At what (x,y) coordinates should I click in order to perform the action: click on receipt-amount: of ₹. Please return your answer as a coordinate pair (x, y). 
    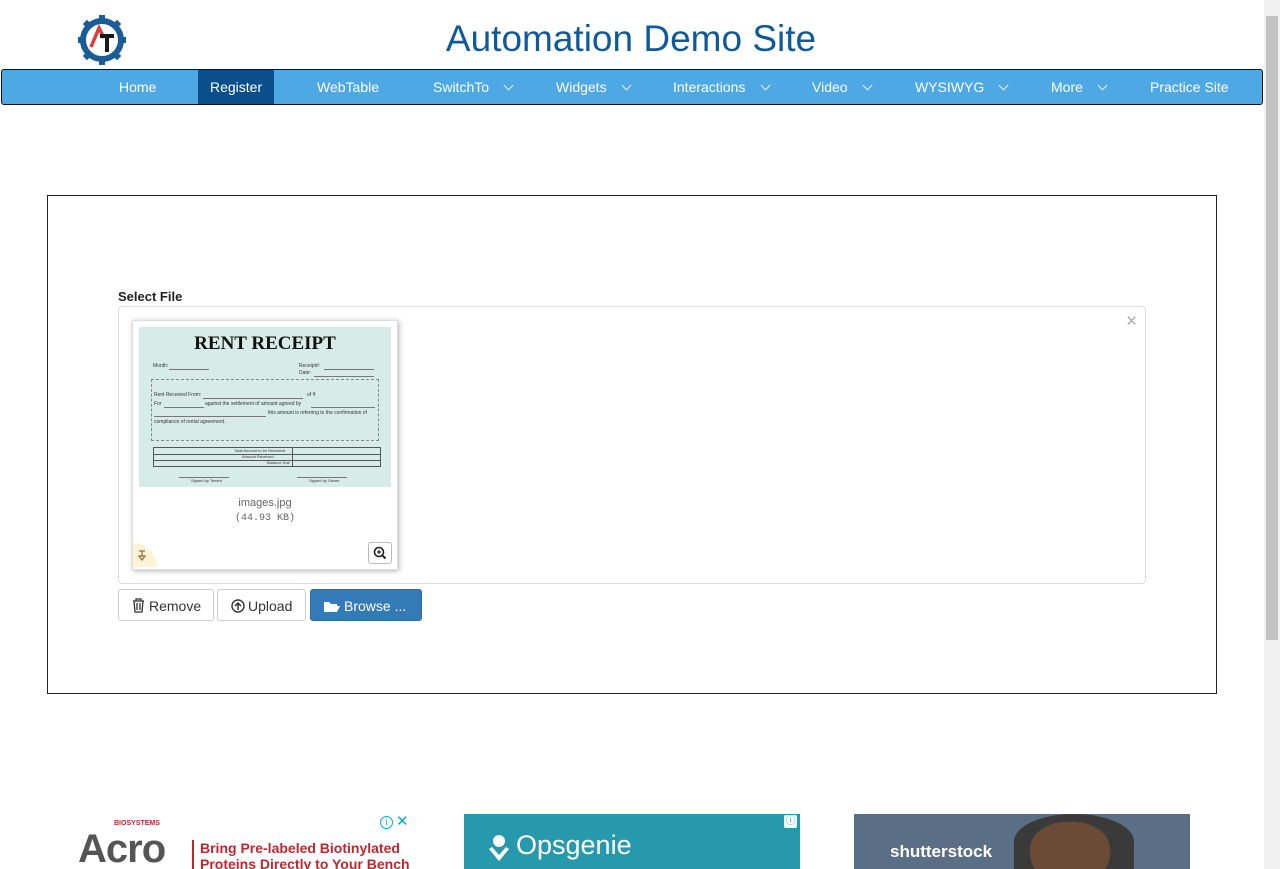
    Looking at the image, I should click on (311, 395).